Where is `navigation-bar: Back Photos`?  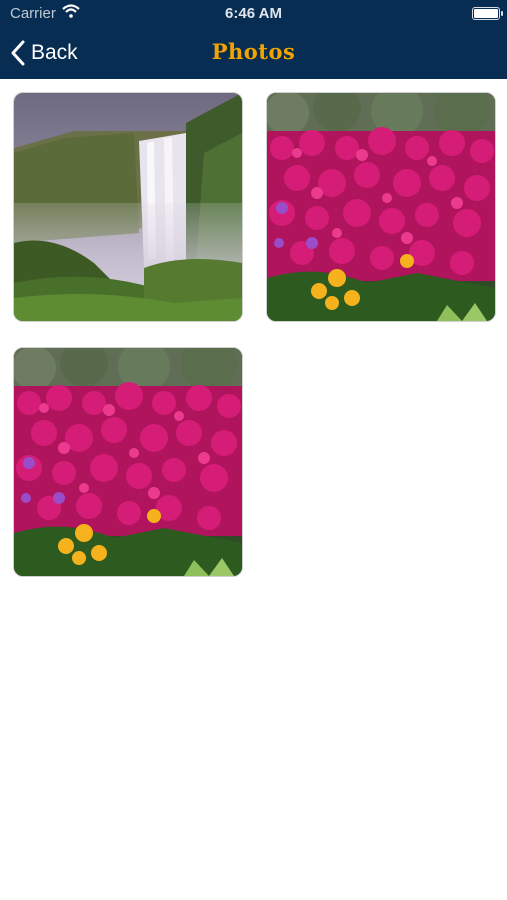
navigation-bar: Back Photos is located at coordinates (253, 53).